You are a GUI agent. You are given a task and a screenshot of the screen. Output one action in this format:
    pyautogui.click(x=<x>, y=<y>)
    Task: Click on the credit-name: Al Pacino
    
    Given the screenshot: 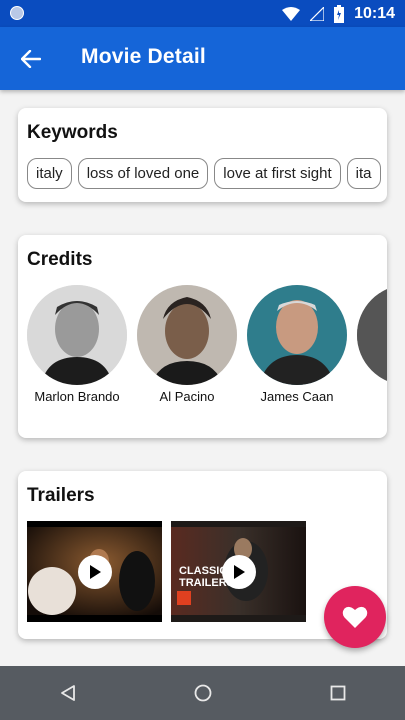 What is the action you would take?
    pyautogui.click(x=187, y=396)
    